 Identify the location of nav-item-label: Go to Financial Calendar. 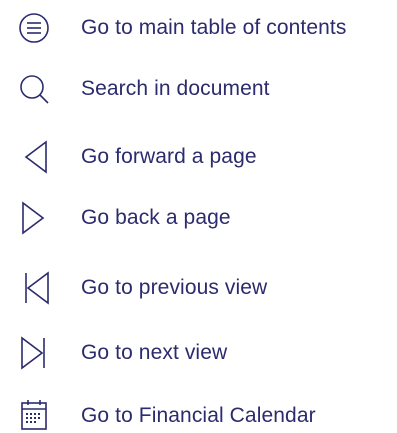
(198, 415).